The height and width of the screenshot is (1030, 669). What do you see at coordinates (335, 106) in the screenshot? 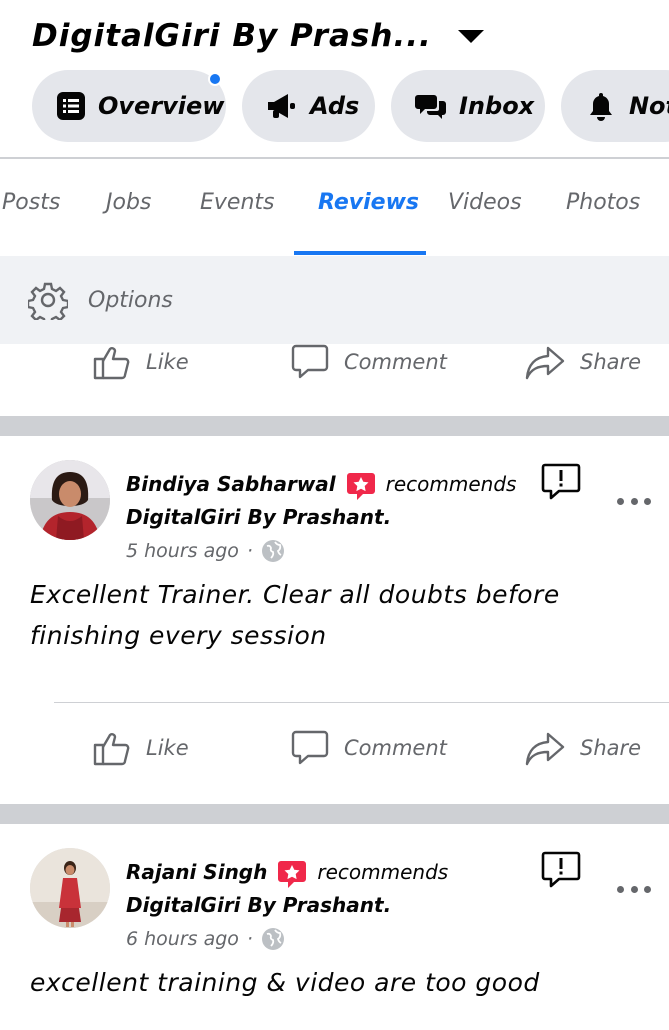
I see `ads-label: Ads` at bounding box center [335, 106].